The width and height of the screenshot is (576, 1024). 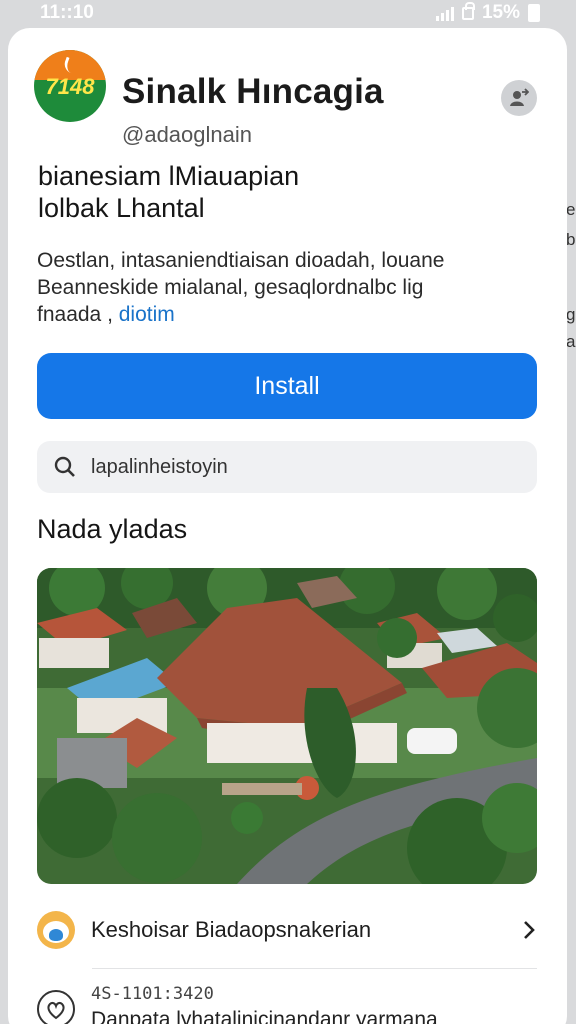 I want to click on install-button: Install, so click(x=287, y=386).